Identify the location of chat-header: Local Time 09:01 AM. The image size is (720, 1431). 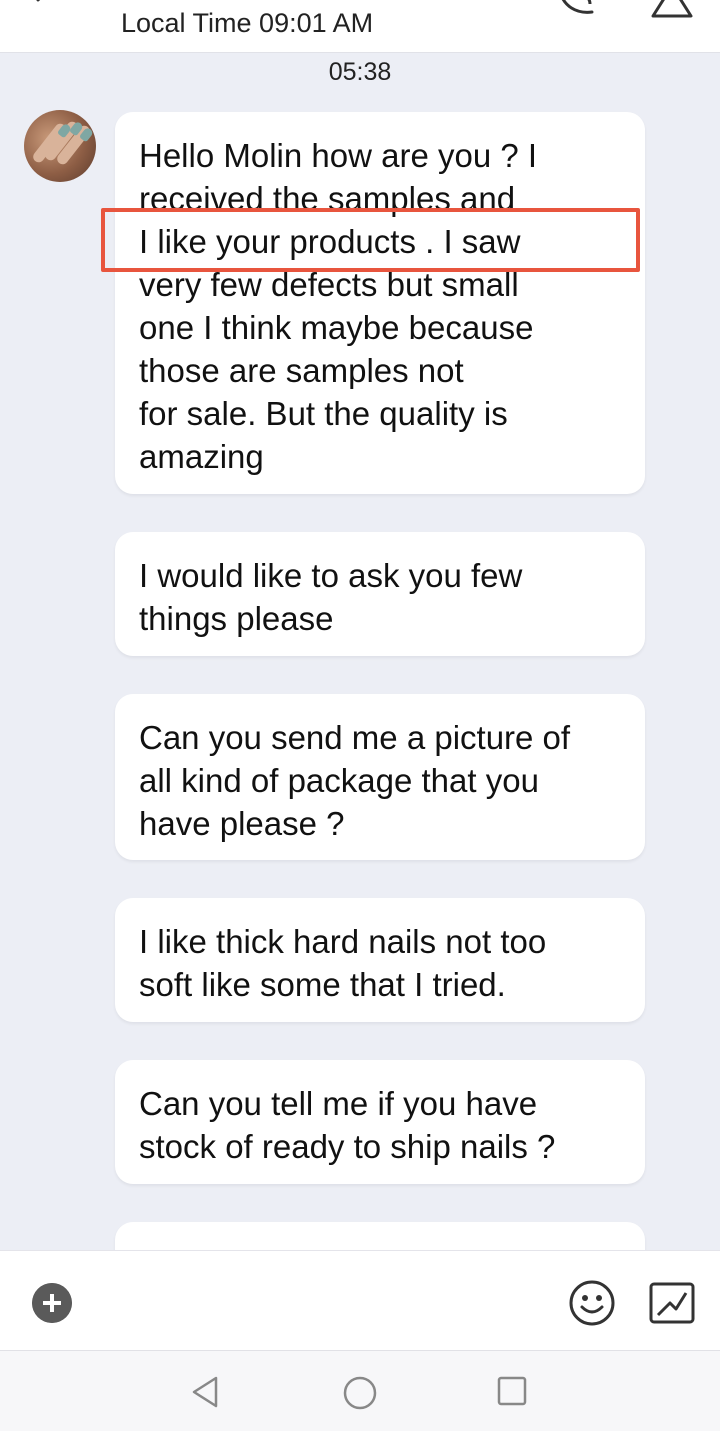
(360, 26).